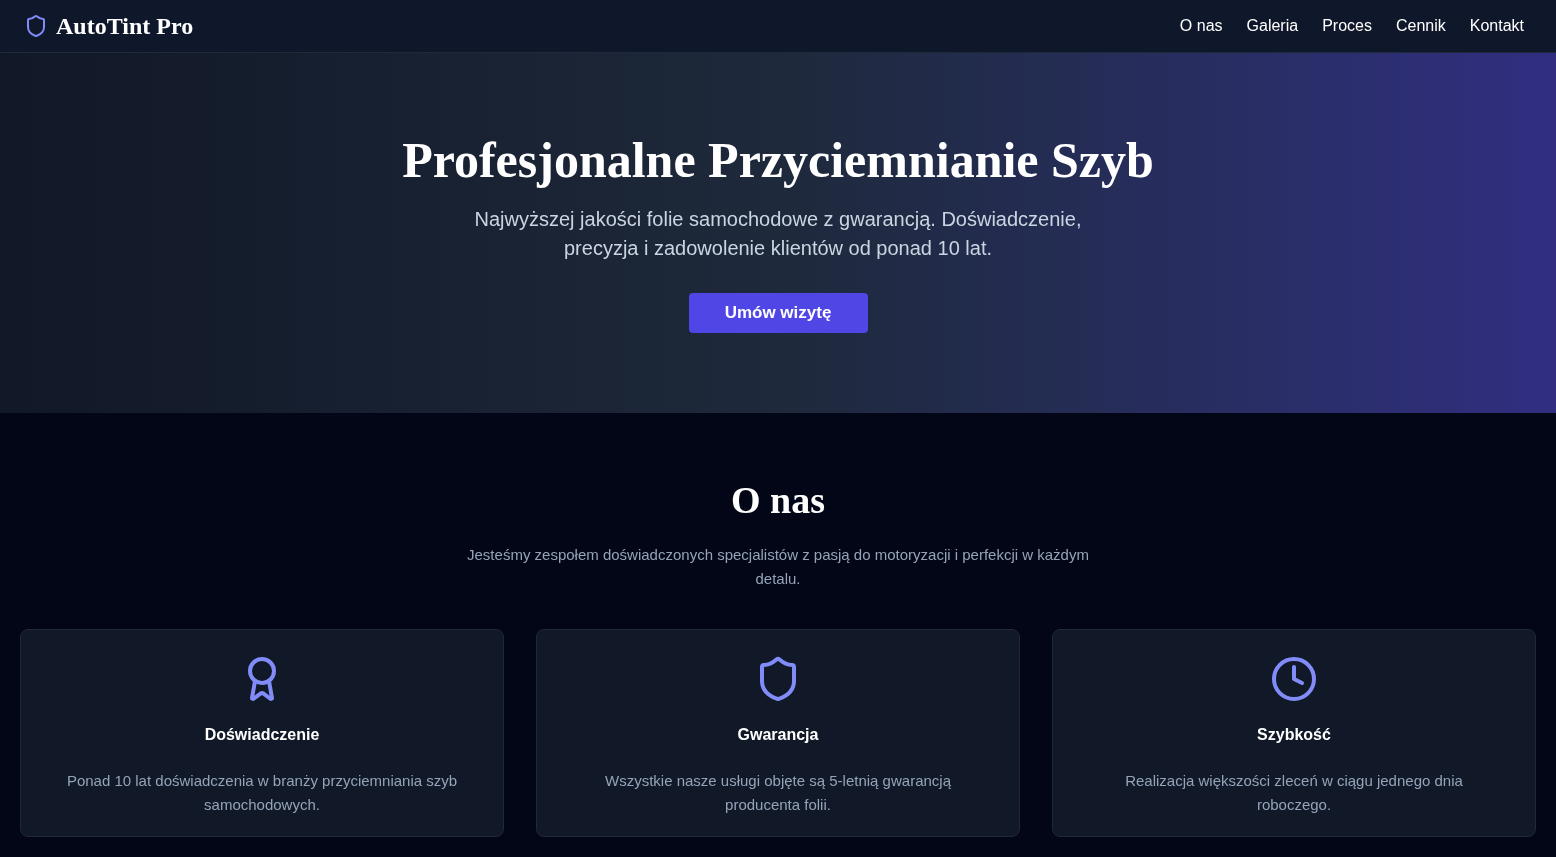 Image resolution: width=1556 pixels, height=857 pixels. Describe the element at coordinates (1420, 26) in the screenshot. I see `nav-link: Cennik` at that location.